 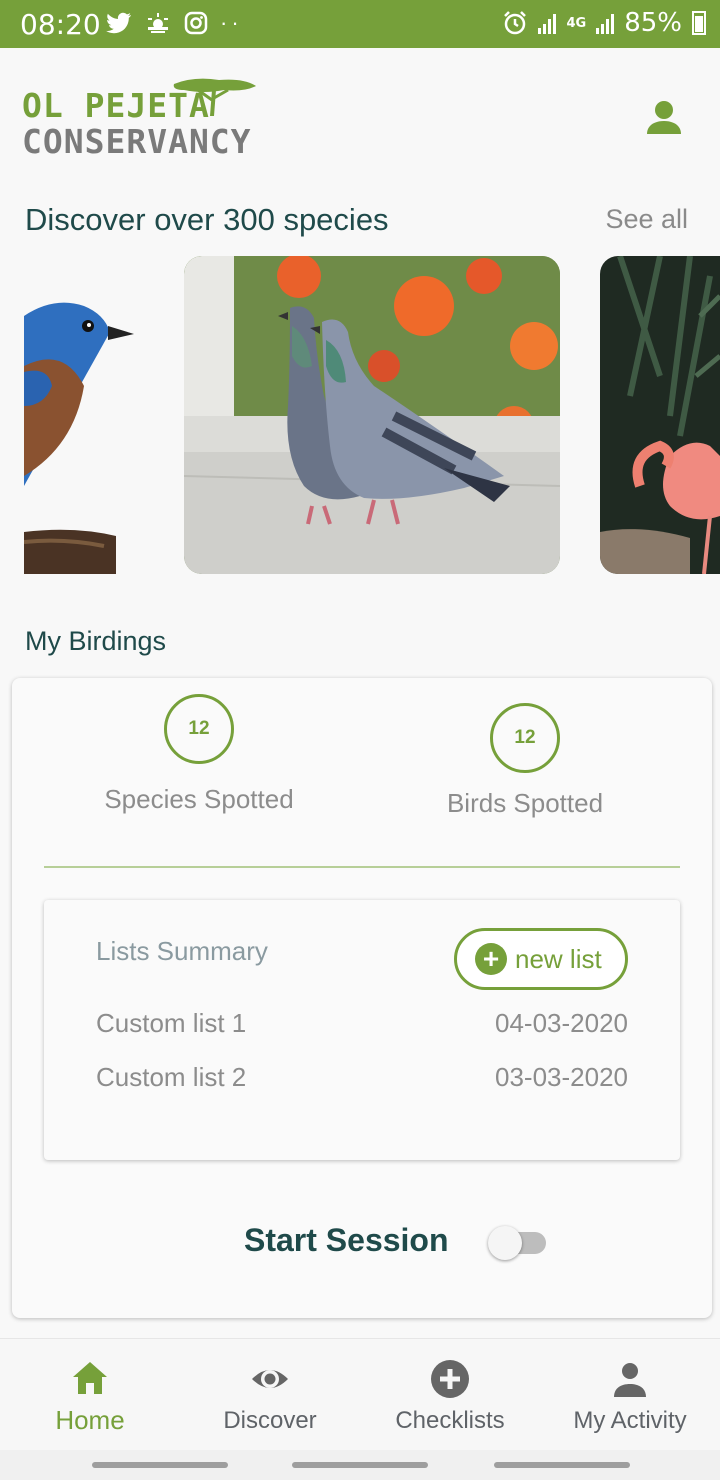 I want to click on instagram-icon, so click(x=196, y=23).